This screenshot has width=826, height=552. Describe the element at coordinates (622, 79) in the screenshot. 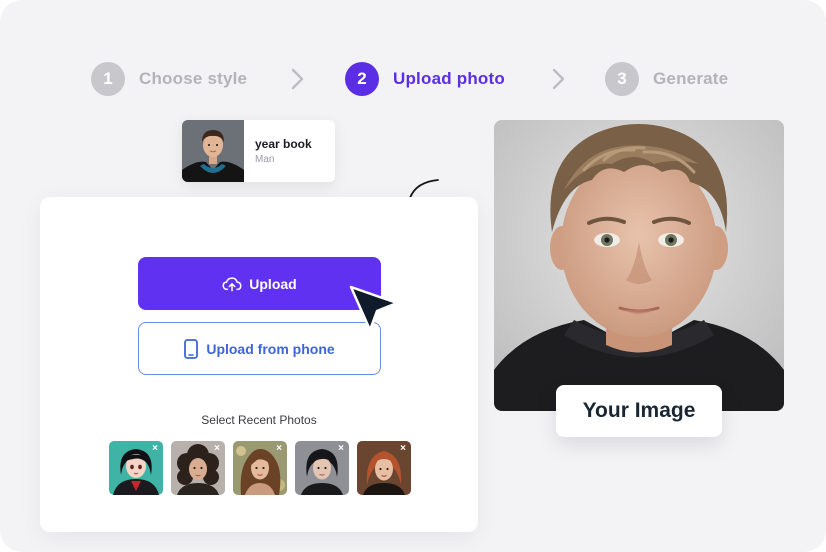

I see `step-number: 3` at that location.